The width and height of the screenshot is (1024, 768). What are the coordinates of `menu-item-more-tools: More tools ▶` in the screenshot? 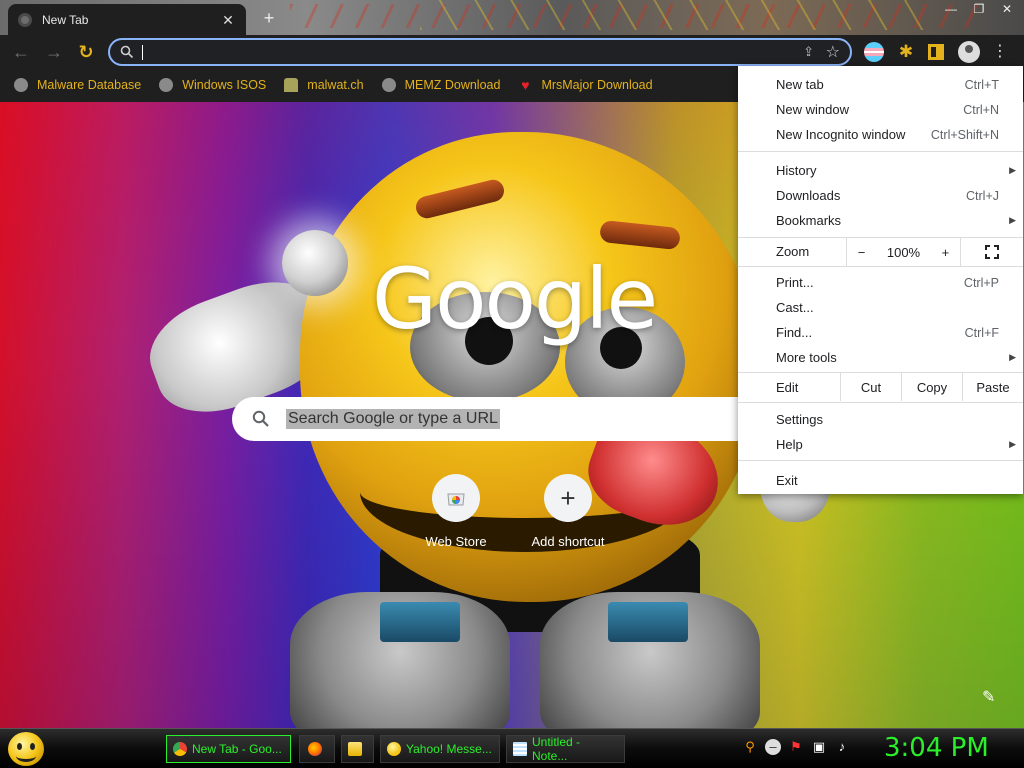 It's located at (880, 357).